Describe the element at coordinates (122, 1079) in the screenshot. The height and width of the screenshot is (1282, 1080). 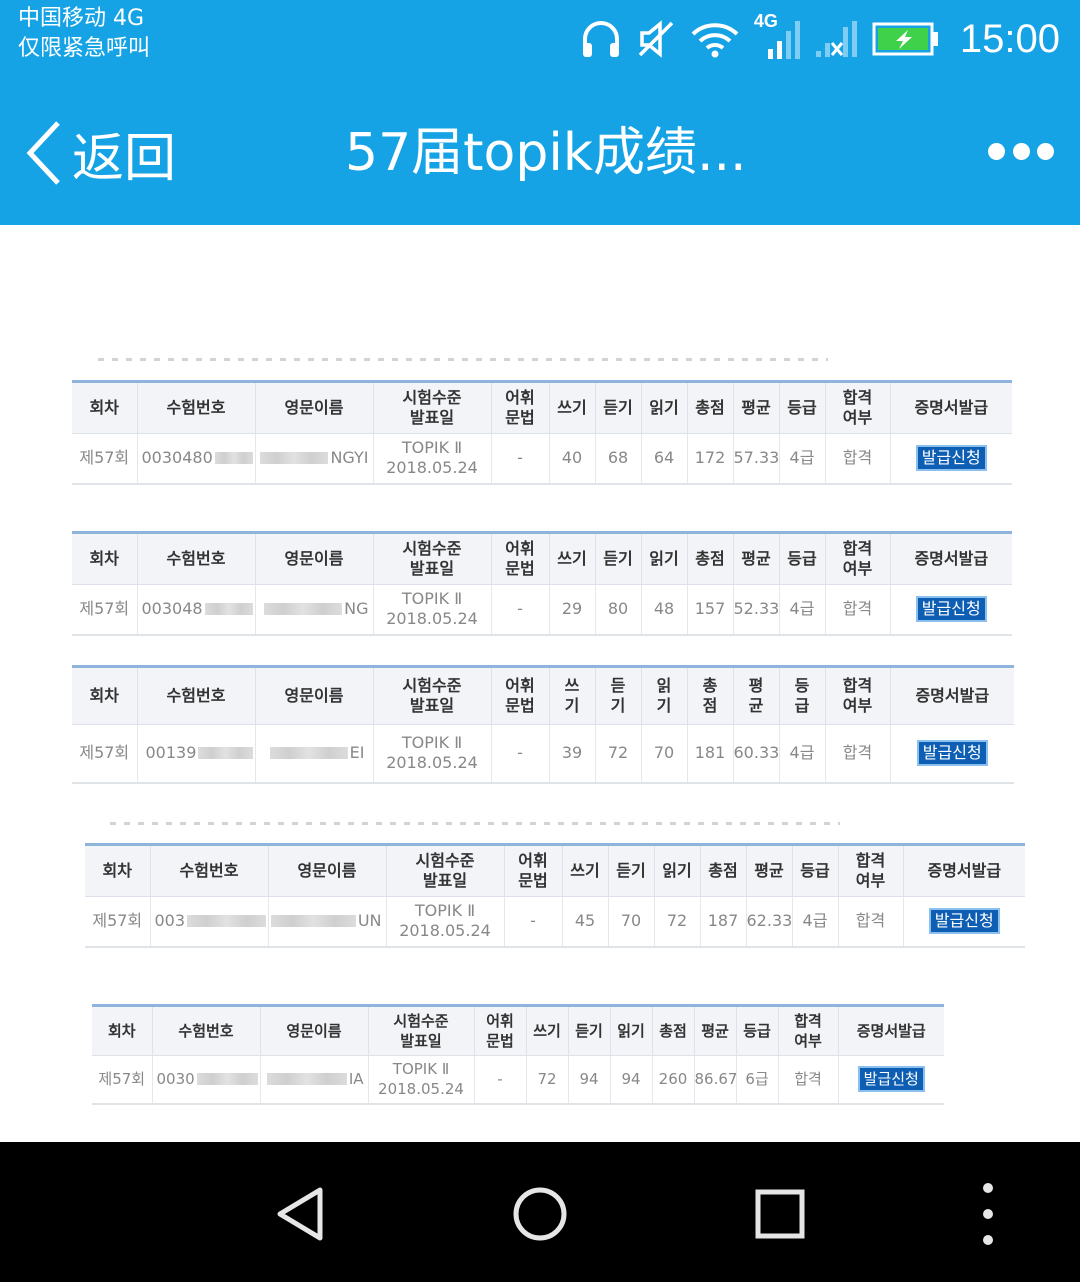
I see `cell-round: 제57회` at that location.